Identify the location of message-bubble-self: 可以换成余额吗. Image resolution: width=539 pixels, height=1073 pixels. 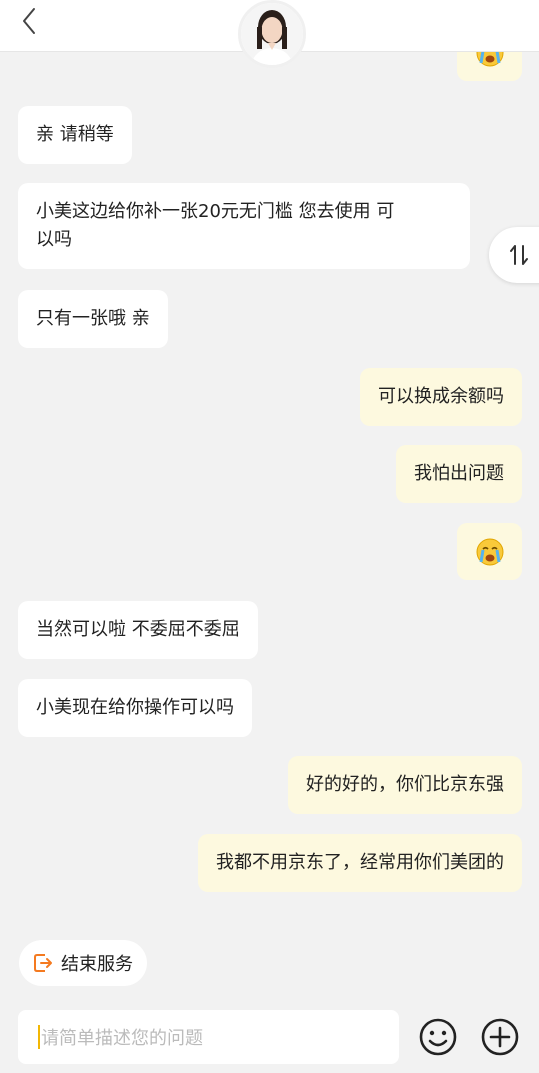
(441, 397).